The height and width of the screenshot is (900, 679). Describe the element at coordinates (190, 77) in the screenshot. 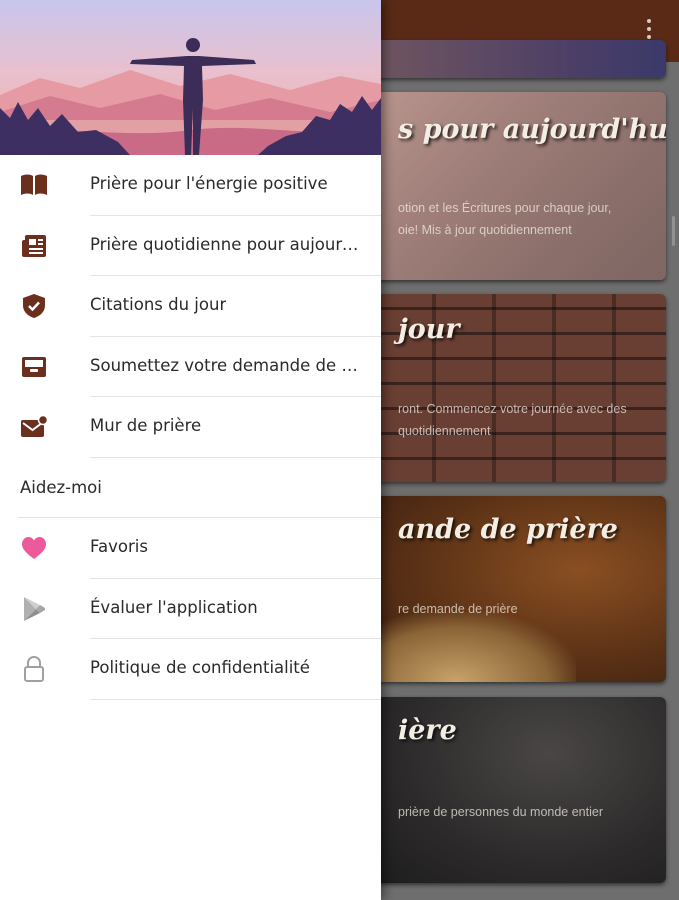

I see `drawer-header-image` at that location.